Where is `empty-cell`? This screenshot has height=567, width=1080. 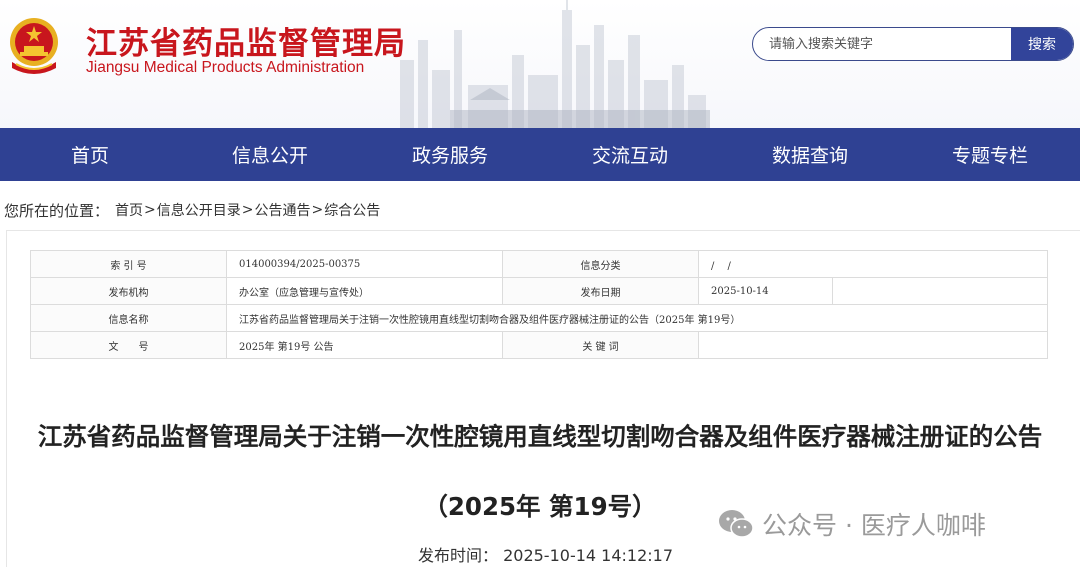
empty-cell is located at coordinates (940, 291).